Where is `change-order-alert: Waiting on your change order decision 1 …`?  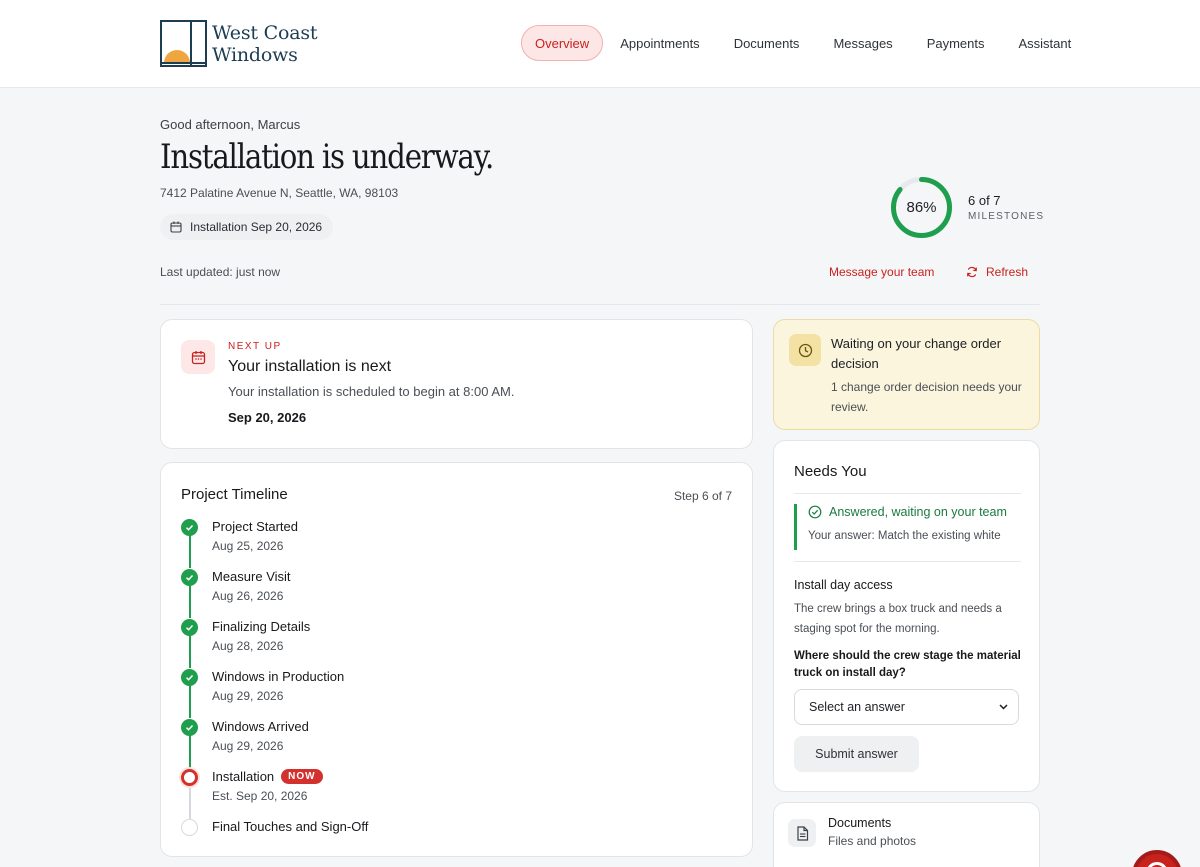
change-order-alert: Waiting on your change order decision 1 … is located at coordinates (906, 374).